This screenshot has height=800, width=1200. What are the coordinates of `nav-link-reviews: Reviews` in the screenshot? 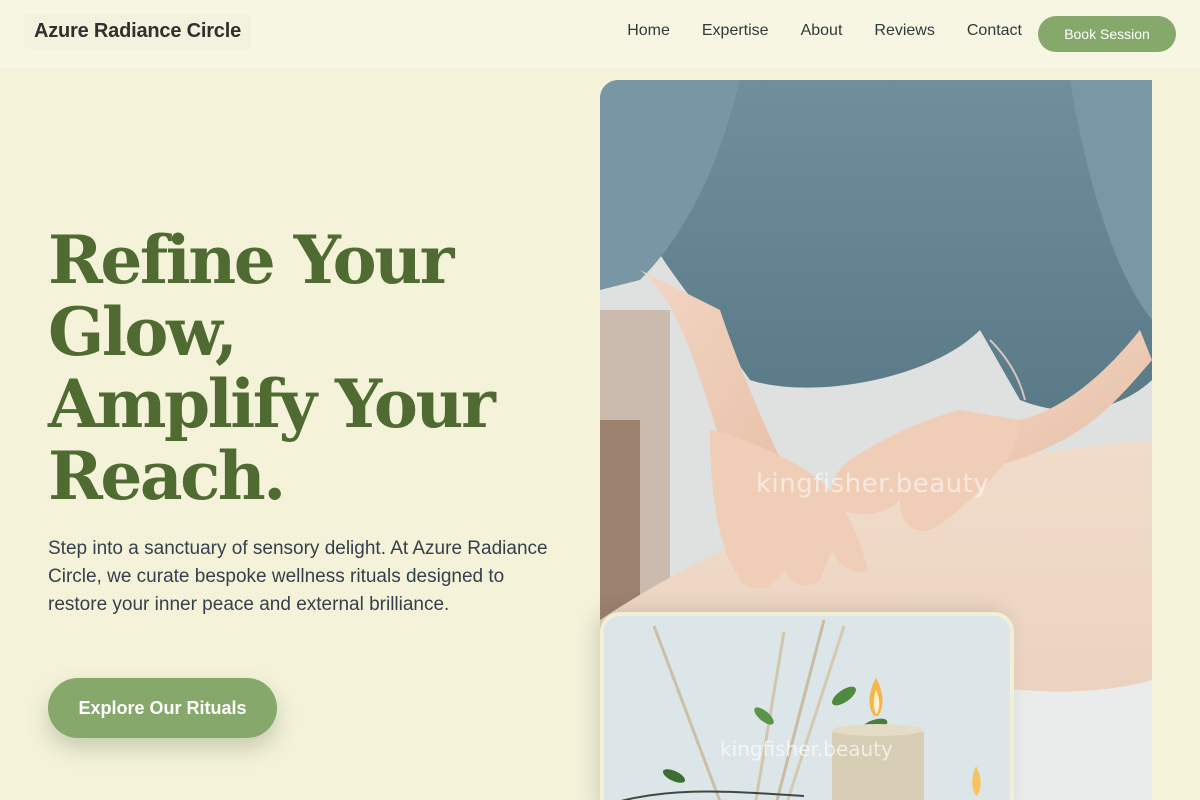 It's located at (904, 31).